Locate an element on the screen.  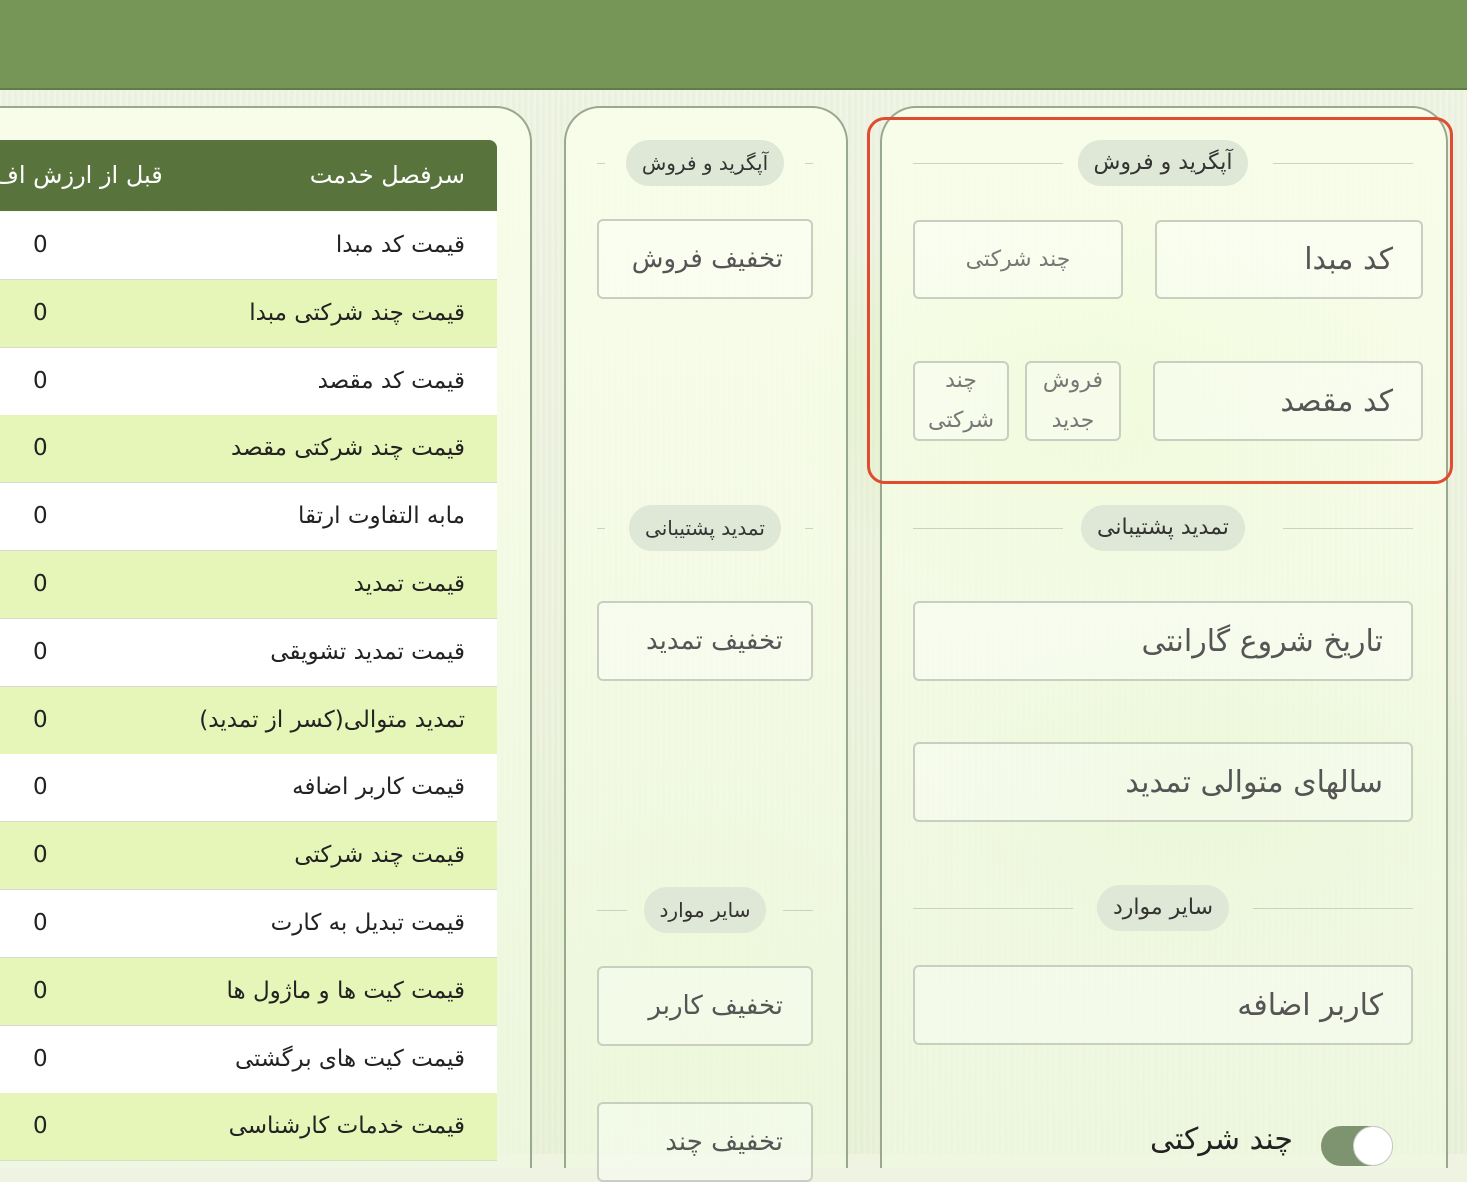
table-row: قیمت خدمات کارشناسی 0 is located at coordinates (248, 1127).